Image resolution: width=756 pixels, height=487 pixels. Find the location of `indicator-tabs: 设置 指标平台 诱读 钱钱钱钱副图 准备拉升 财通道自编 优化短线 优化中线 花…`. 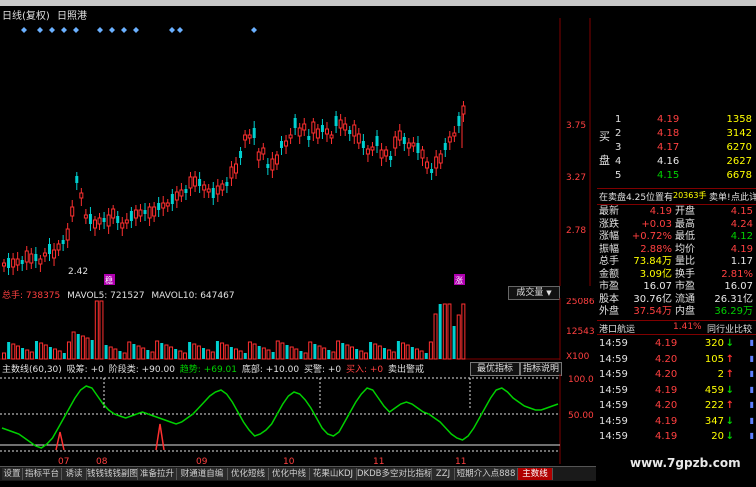

indicator-tabs: 设置 指标平台 诱读 钱钱钱钱副图 准备拉升 财通道自编 优化短线 优化中线 花… is located at coordinates (298, 473).